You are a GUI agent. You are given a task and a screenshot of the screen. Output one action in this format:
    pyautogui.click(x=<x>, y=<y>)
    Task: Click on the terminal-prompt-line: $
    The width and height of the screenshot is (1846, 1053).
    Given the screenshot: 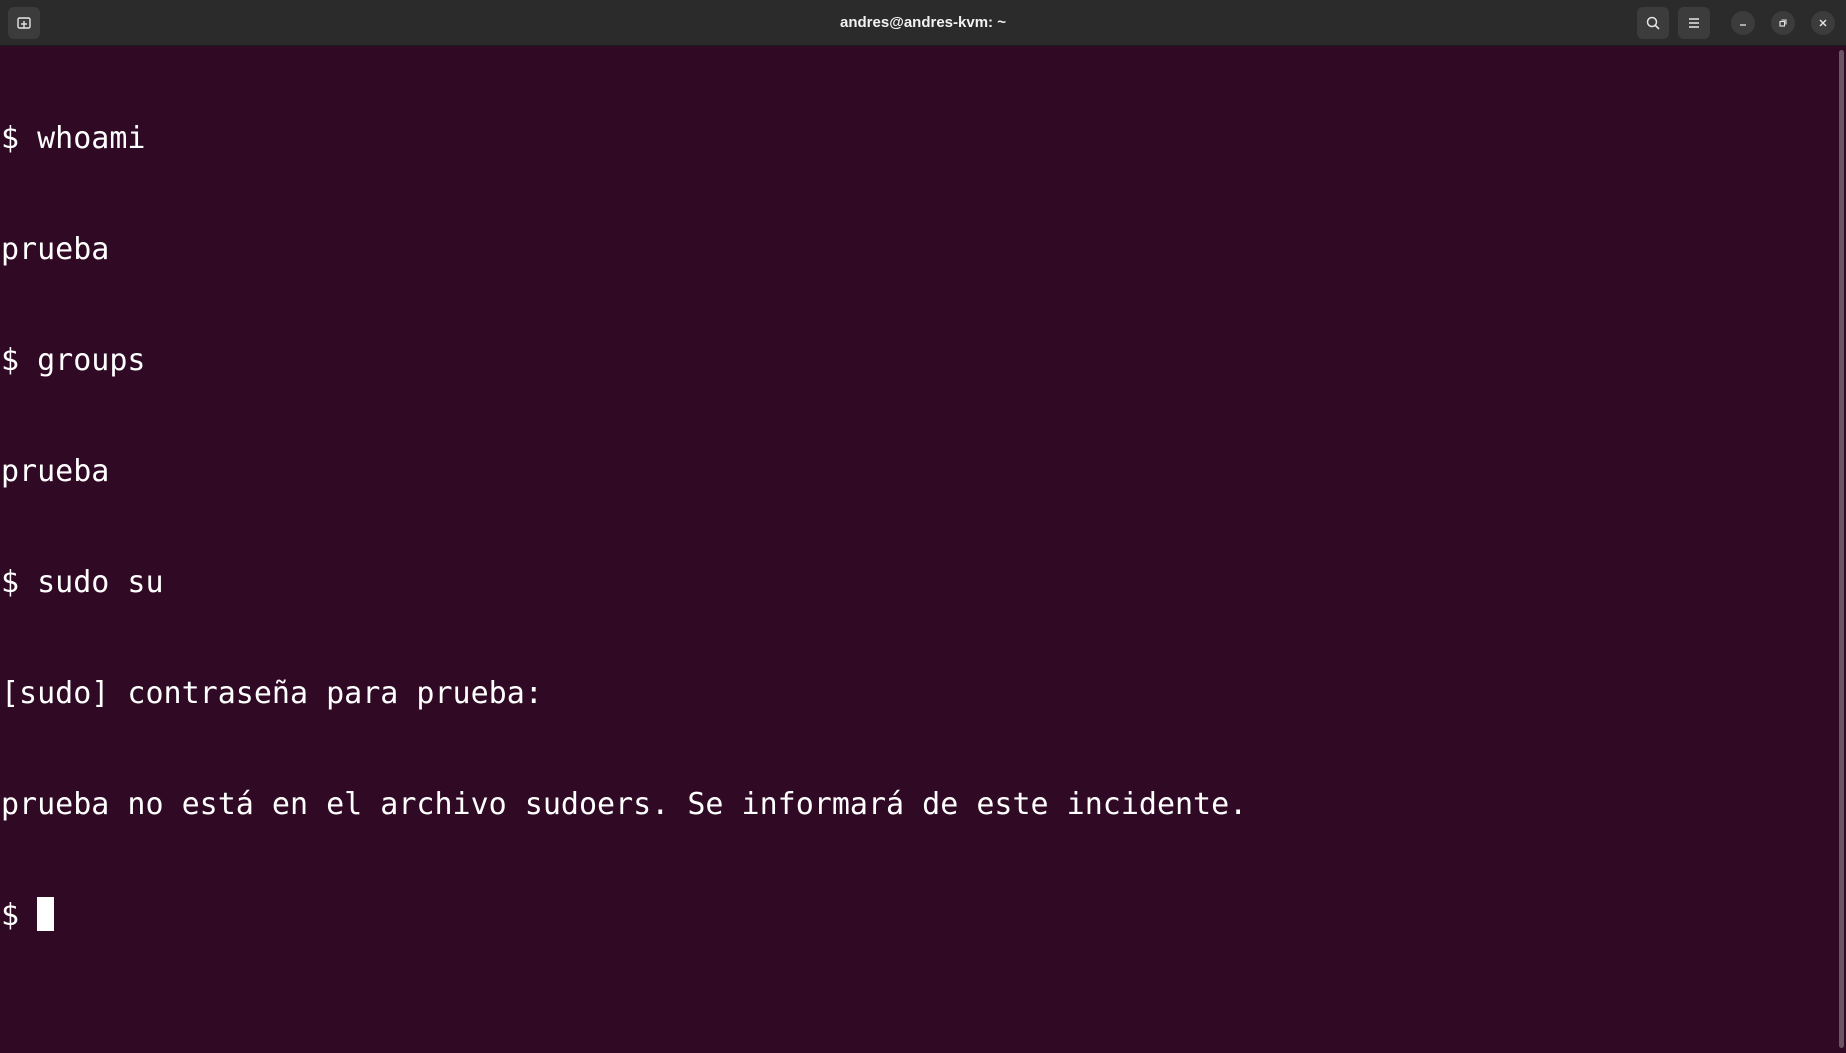 What is the action you would take?
    pyautogui.click(x=919, y=915)
    